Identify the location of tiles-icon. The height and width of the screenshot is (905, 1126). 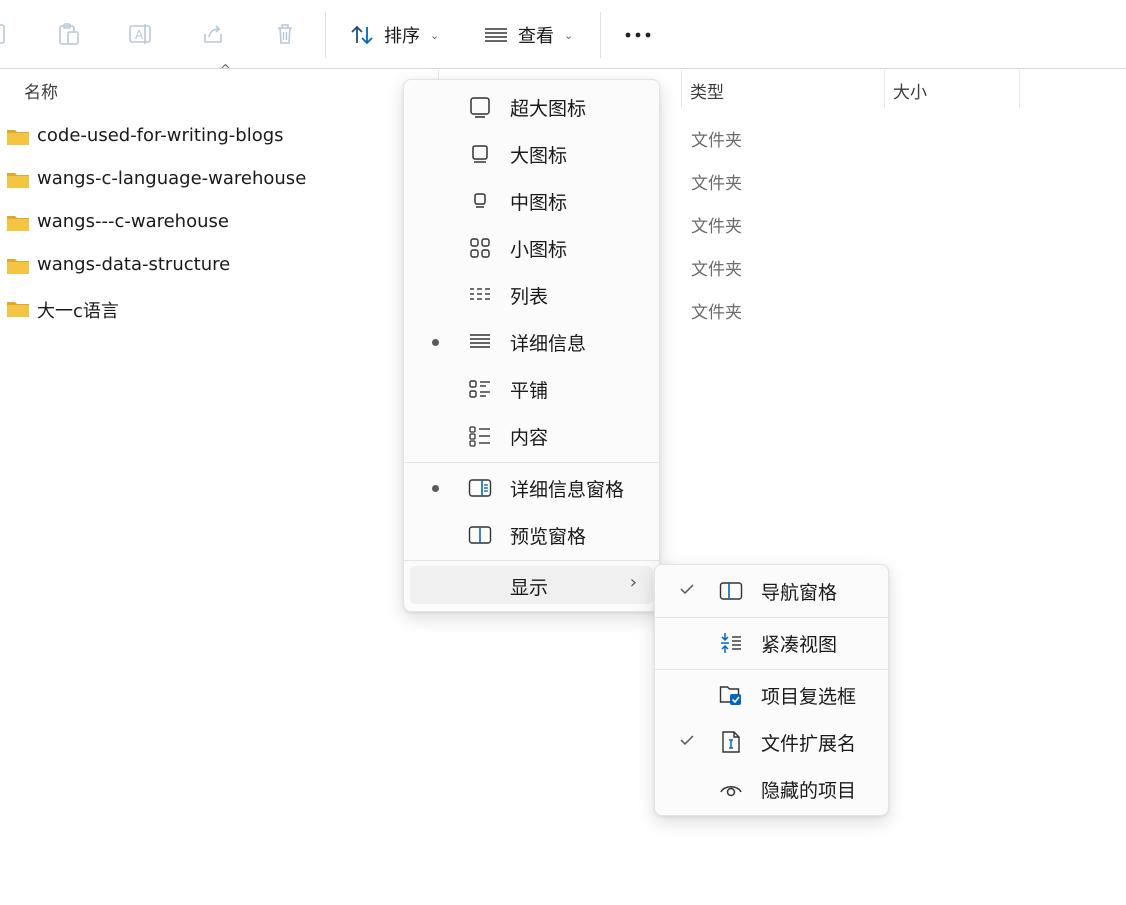
(480, 389).